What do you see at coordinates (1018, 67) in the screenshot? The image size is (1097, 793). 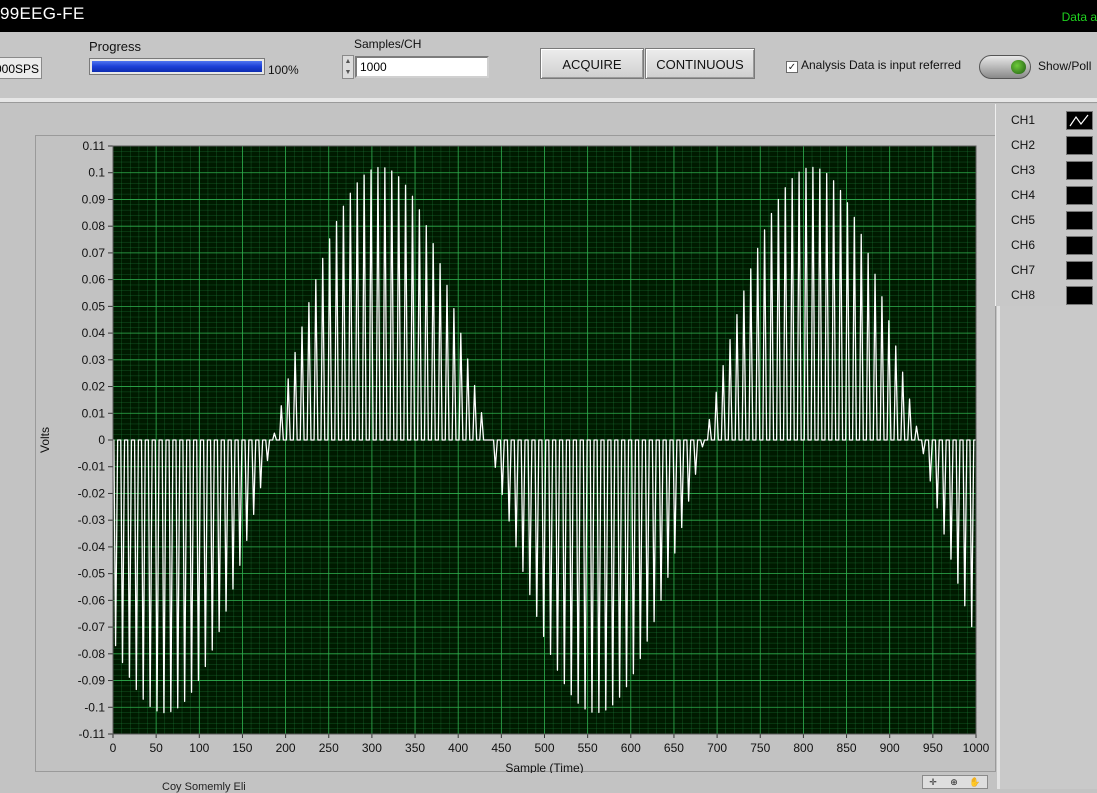 I see `toggle-led-icon` at bounding box center [1018, 67].